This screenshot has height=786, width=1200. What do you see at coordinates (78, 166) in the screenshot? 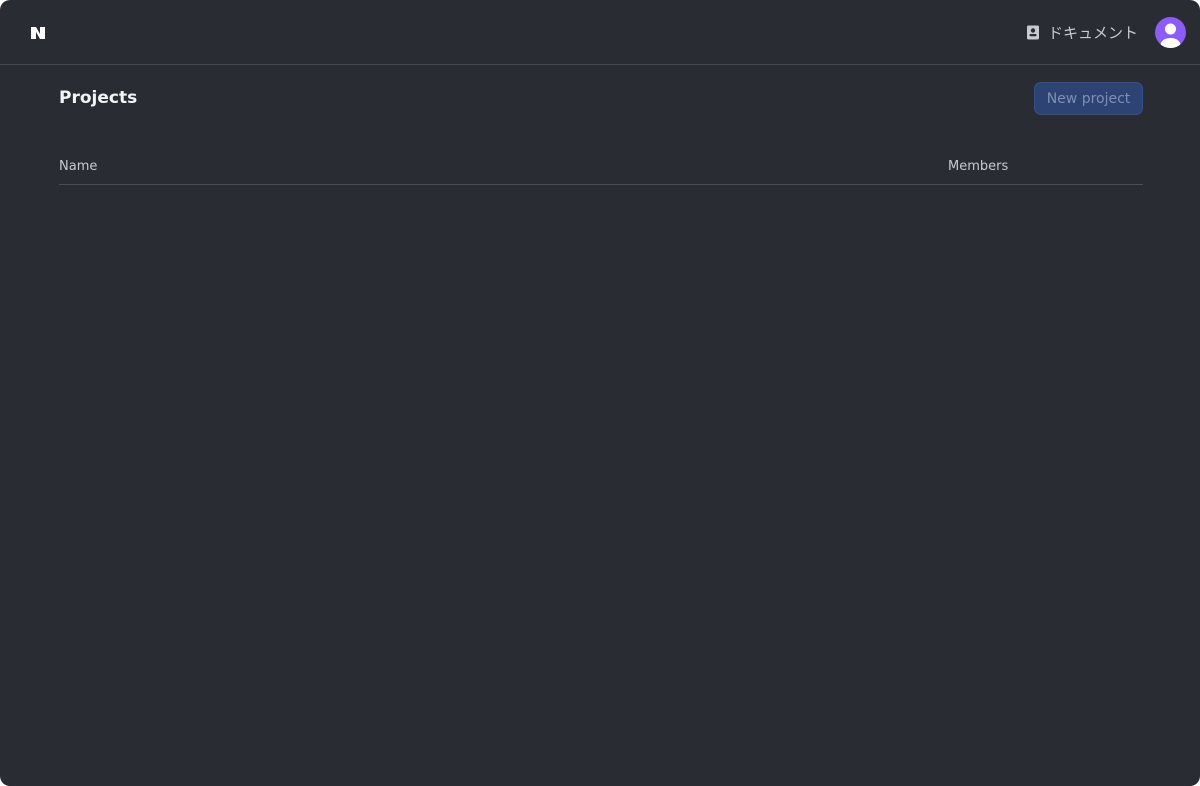
I see `column-header-name: Name` at bounding box center [78, 166].